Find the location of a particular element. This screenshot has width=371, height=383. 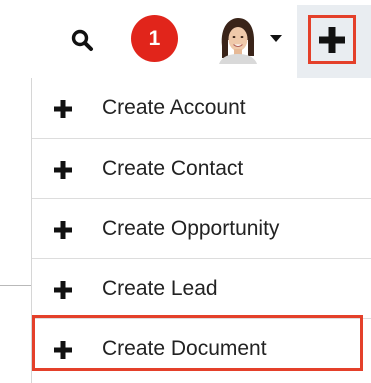

menu-item-label: Create Contact is located at coordinates (173, 168).